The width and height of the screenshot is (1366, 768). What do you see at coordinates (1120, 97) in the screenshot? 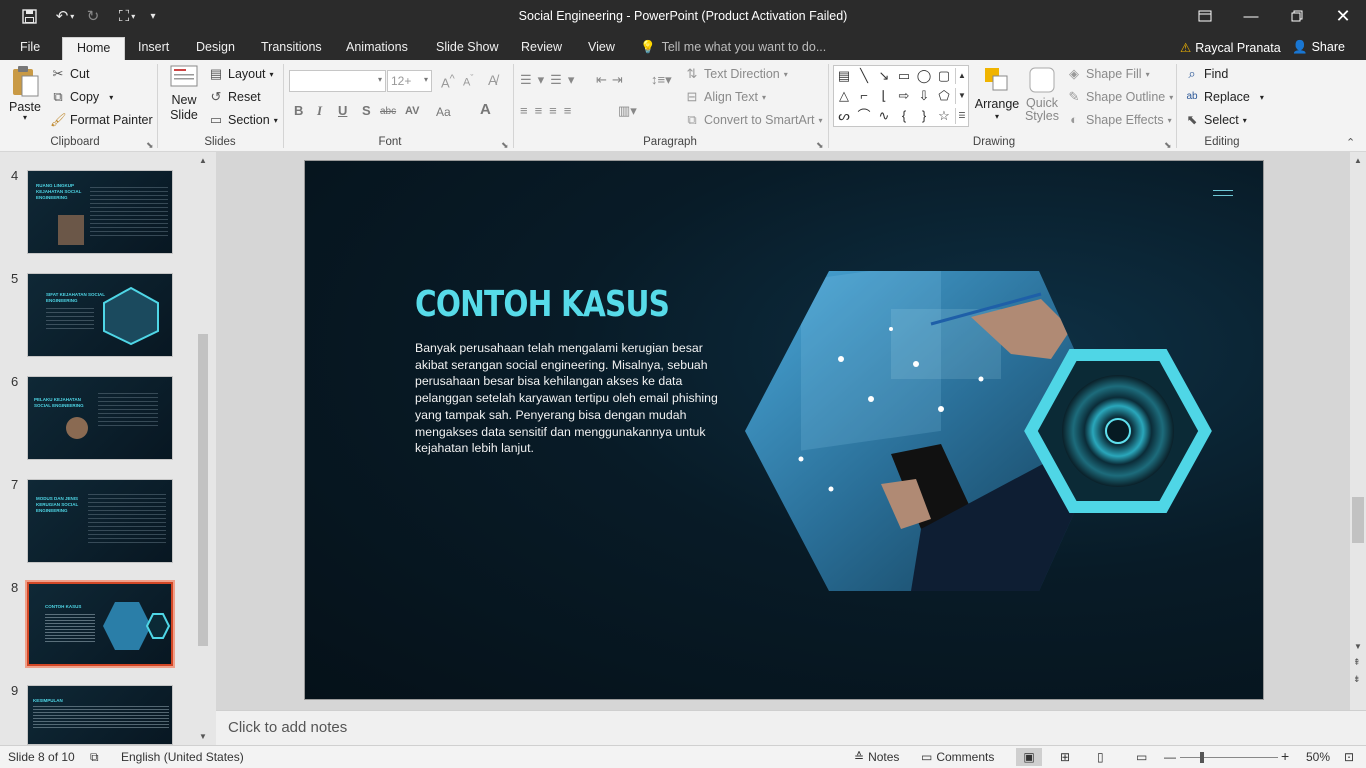
I see `shape-outline-button: ✎ Shape Outline ▾` at bounding box center [1120, 97].